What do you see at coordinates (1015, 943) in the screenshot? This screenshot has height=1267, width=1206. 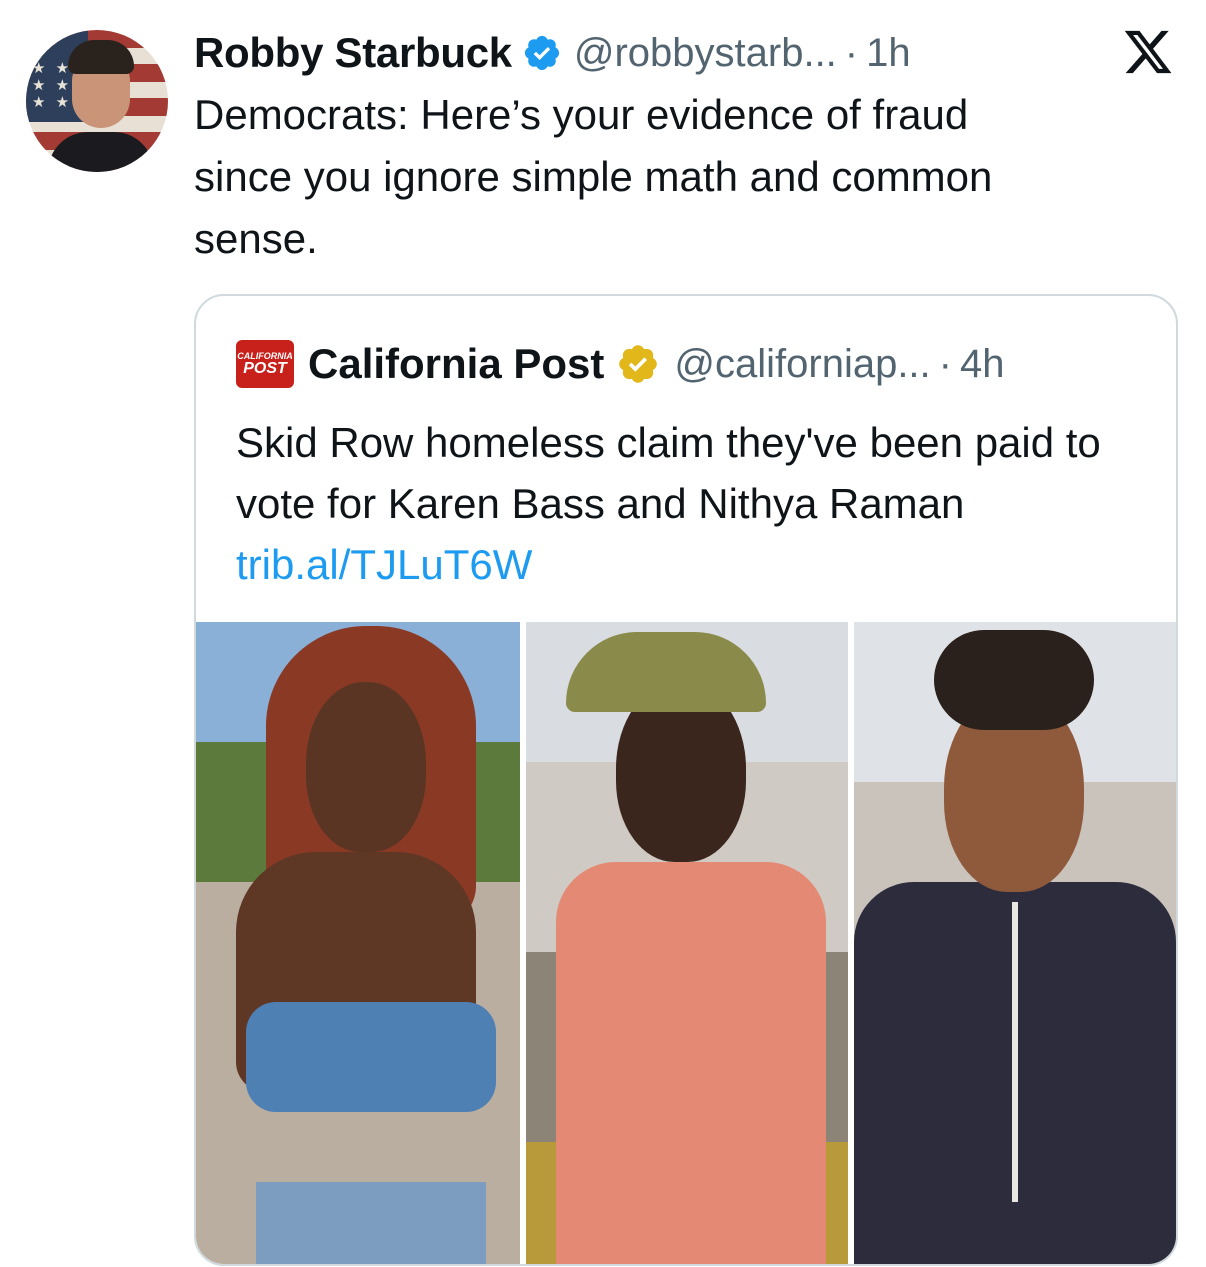 I see `photo-woman-bun` at bounding box center [1015, 943].